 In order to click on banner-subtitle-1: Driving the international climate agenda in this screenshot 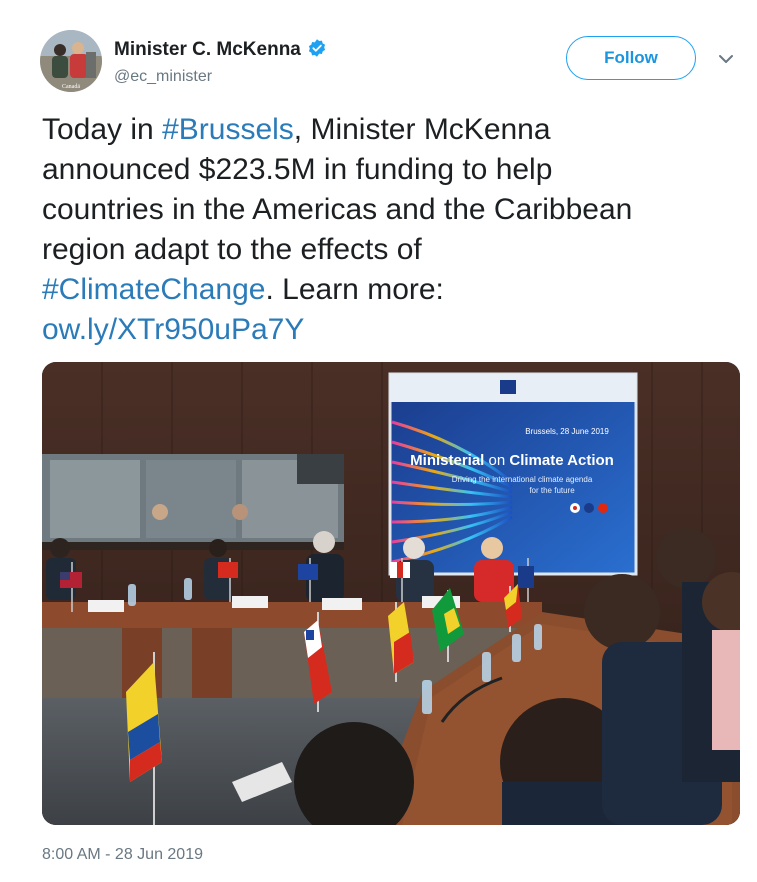, I will do `click(522, 479)`.